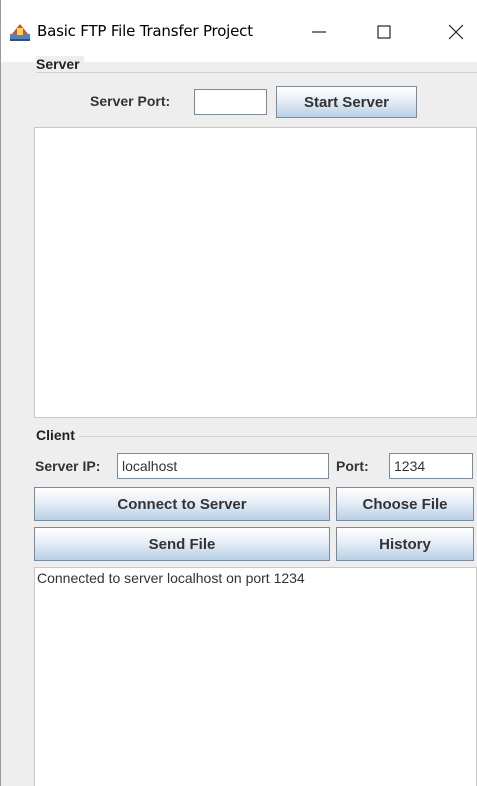  What do you see at coordinates (405, 544) in the screenshot?
I see `history-button: History` at bounding box center [405, 544].